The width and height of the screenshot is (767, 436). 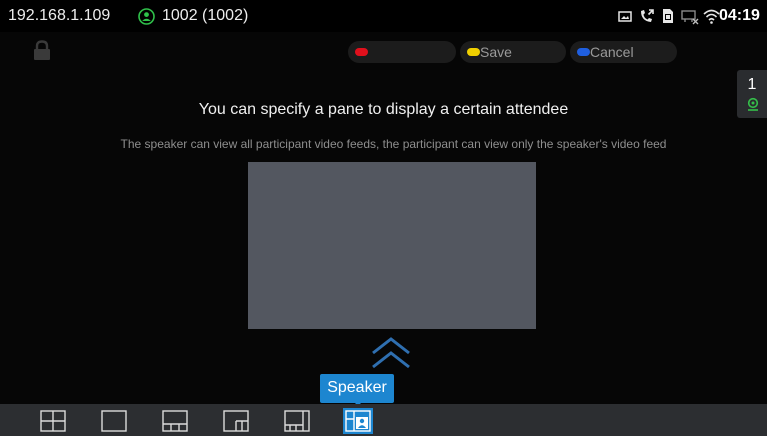 What do you see at coordinates (42, 50) in the screenshot?
I see `lock-icon` at bounding box center [42, 50].